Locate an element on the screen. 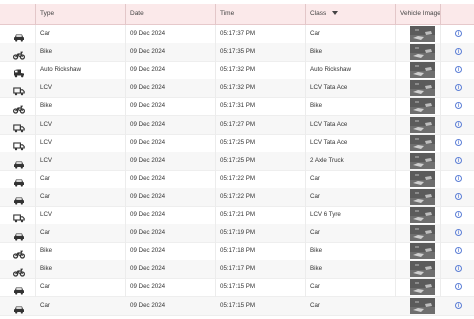 The width and height of the screenshot is (474, 319). column-header-time: Time is located at coordinates (260, 14).